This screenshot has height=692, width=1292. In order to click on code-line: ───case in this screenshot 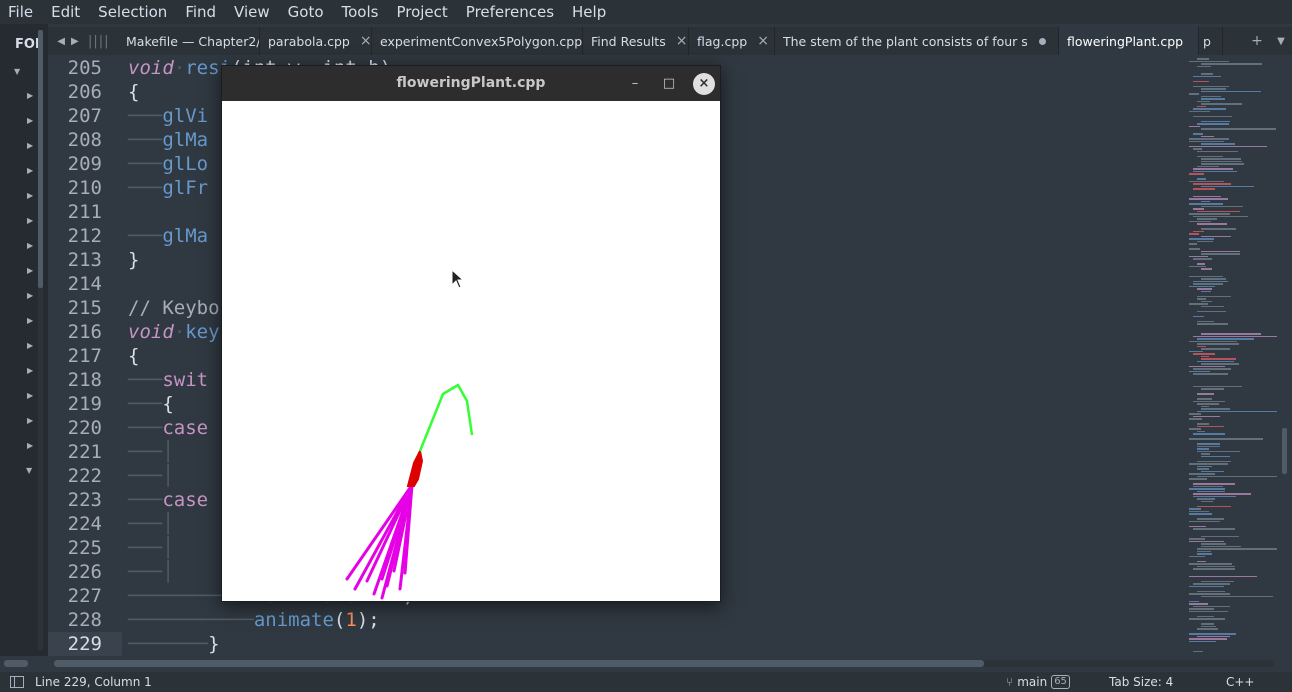, I will do `click(168, 500)`.